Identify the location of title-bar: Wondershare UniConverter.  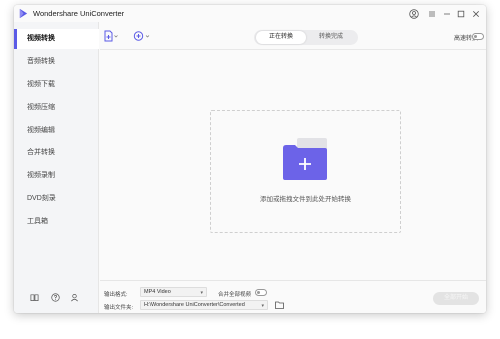
(250, 13).